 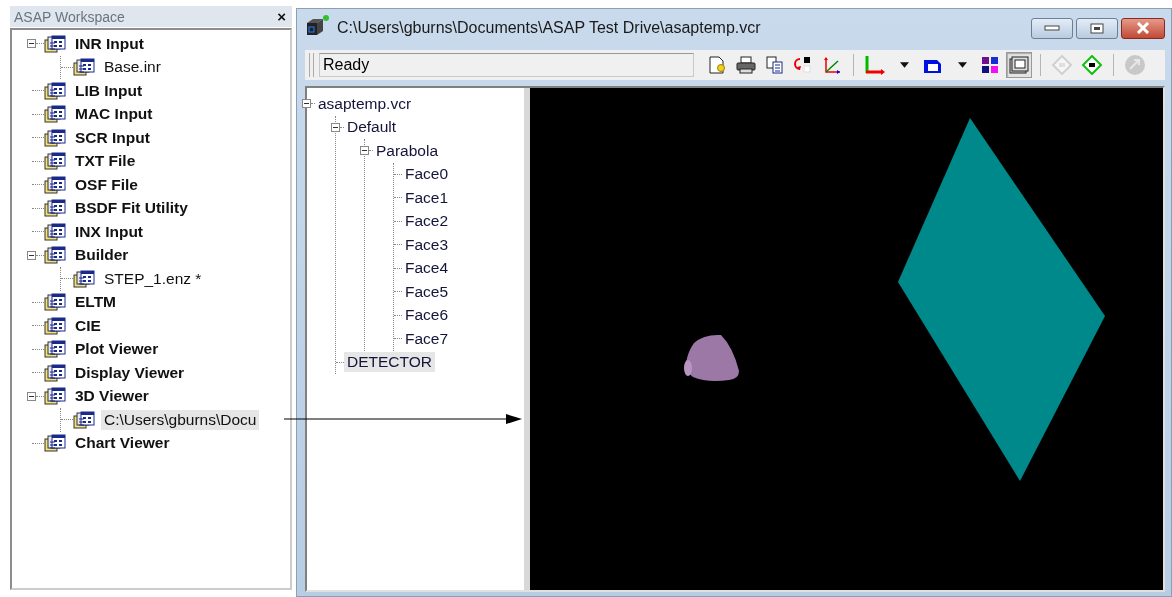 I want to click on tree-item: Display Viewer, so click(x=130, y=372).